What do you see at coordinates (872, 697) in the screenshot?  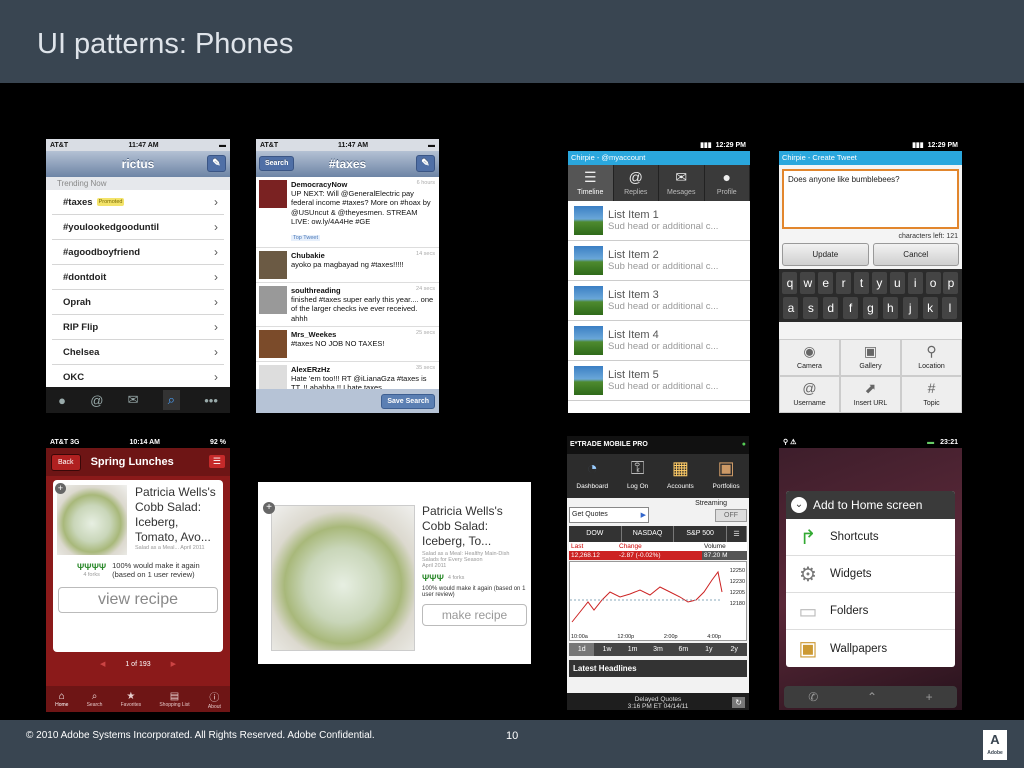 I see `chevron-up-icon: ⌃` at bounding box center [872, 697].